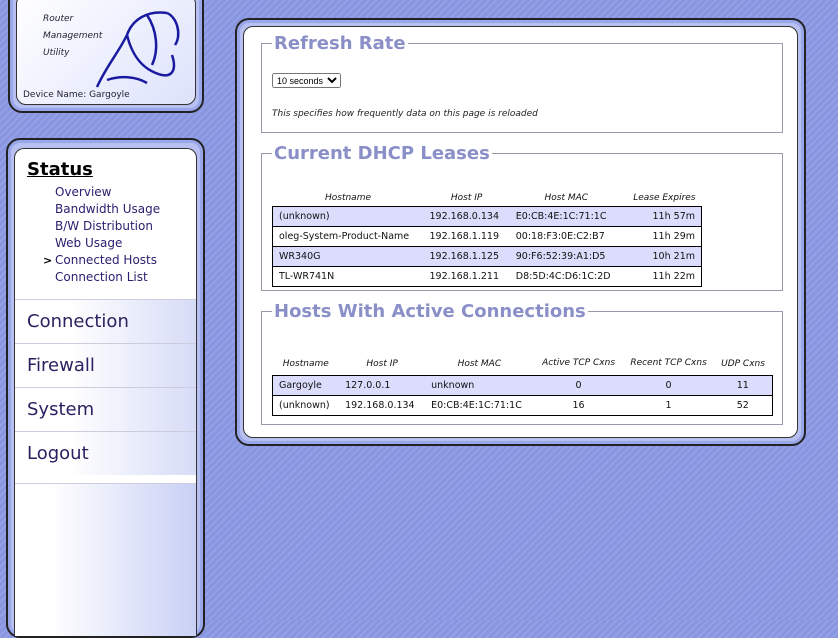  Describe the element at coordinates (662, 256) in the screenshot. I see `table-cell: 10h 21m` at that location.